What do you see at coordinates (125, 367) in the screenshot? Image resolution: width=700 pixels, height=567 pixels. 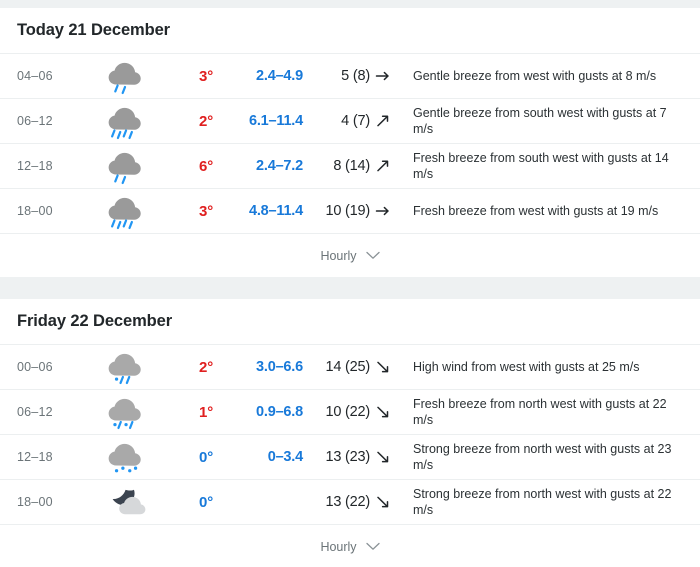 I see `sleet-cloud-icon` at bounding box center [125, 367].